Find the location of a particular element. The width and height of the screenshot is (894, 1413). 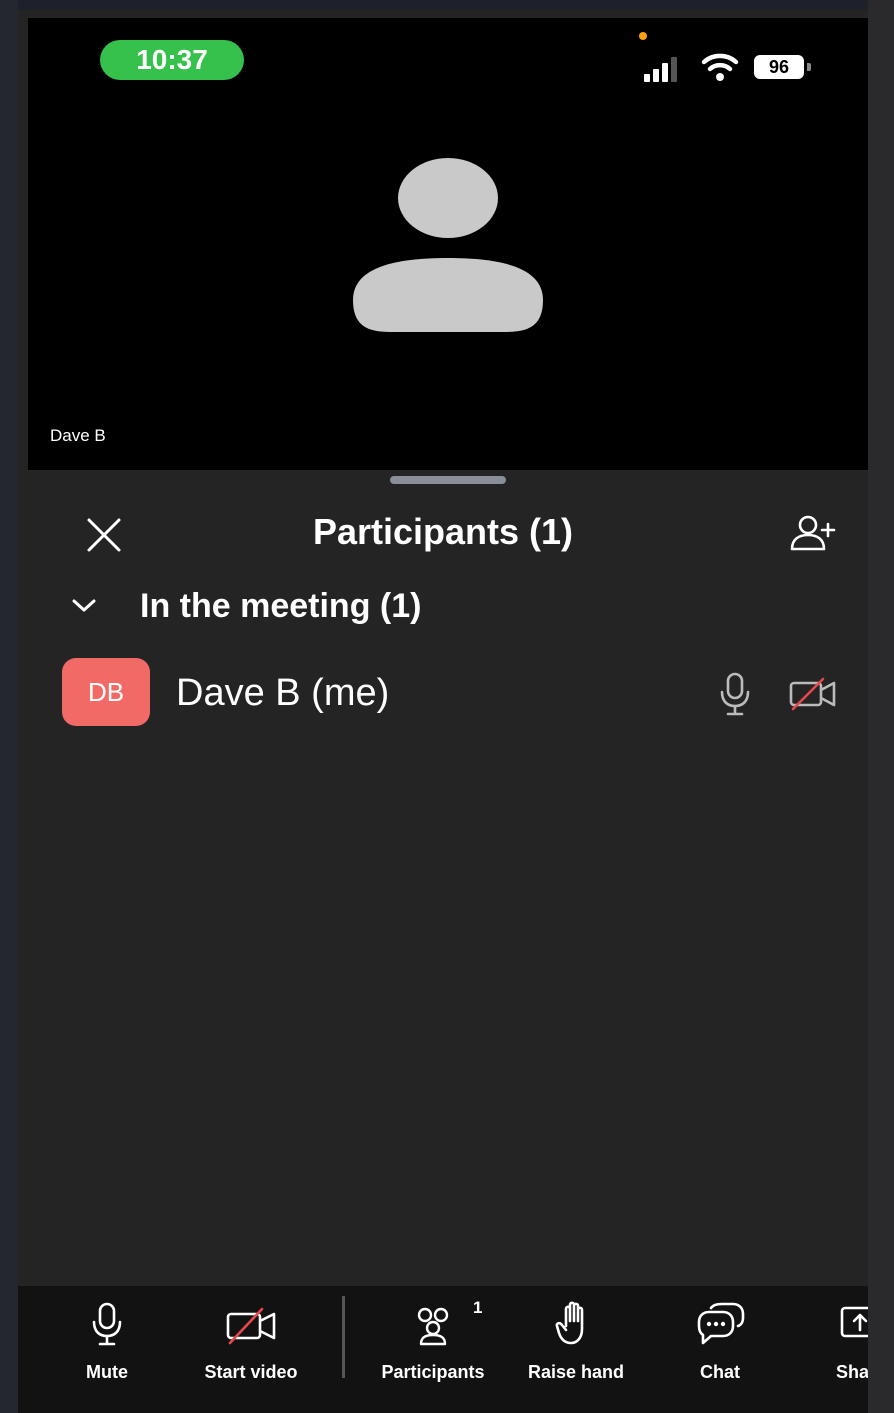

participant-name: Dave B (me) is located at coordinates (283, 693).